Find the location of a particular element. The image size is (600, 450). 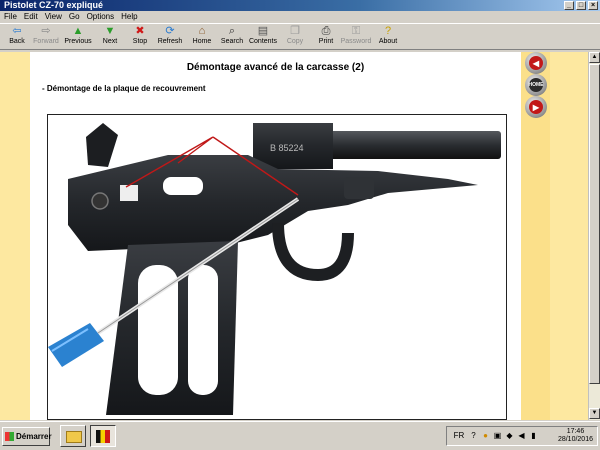

password-icon: ⚿ is located at coordinates (356, 31).